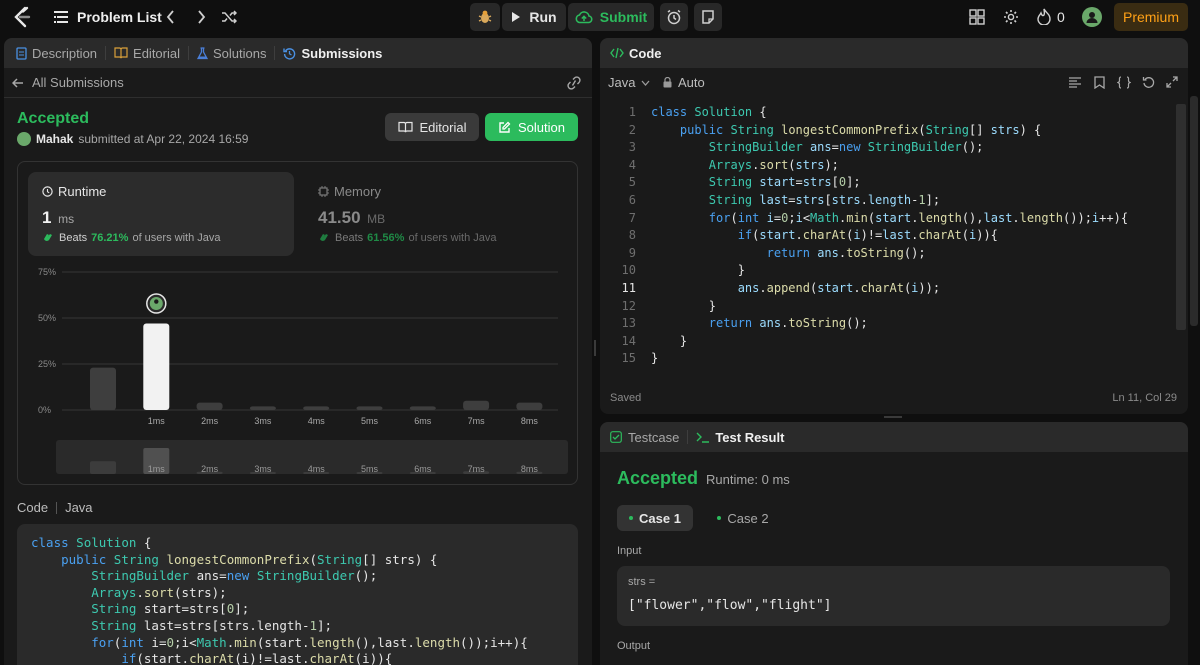 The width and height of the screenshot is (1200, 665). What do you see at coordinates (1099, 82) in the screenshot?
I see `bookmark-icon` at bounding box center [1099, 82].